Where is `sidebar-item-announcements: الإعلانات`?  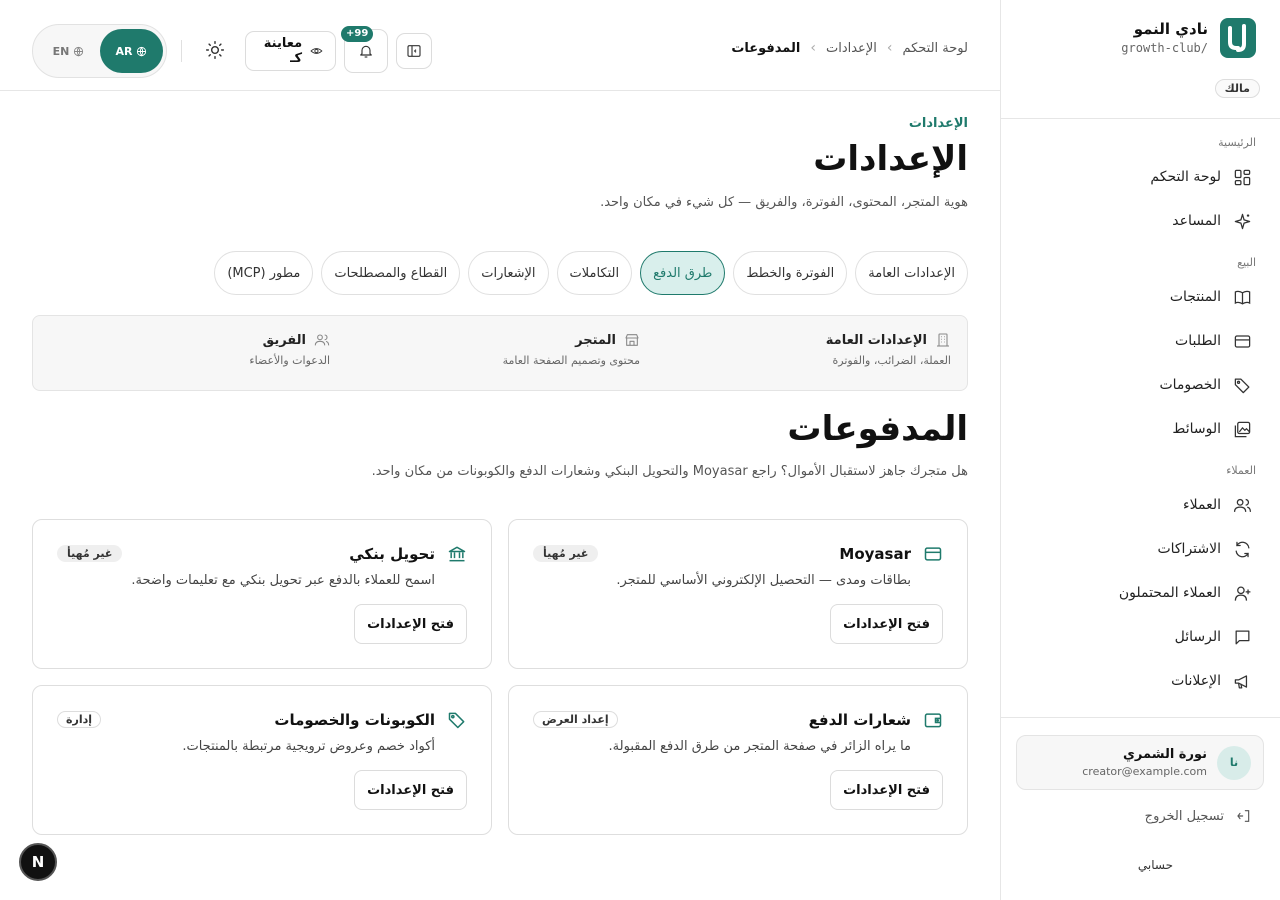 sidebar-item-announcements: الإعلانات is located at coordinates (1140, 681).